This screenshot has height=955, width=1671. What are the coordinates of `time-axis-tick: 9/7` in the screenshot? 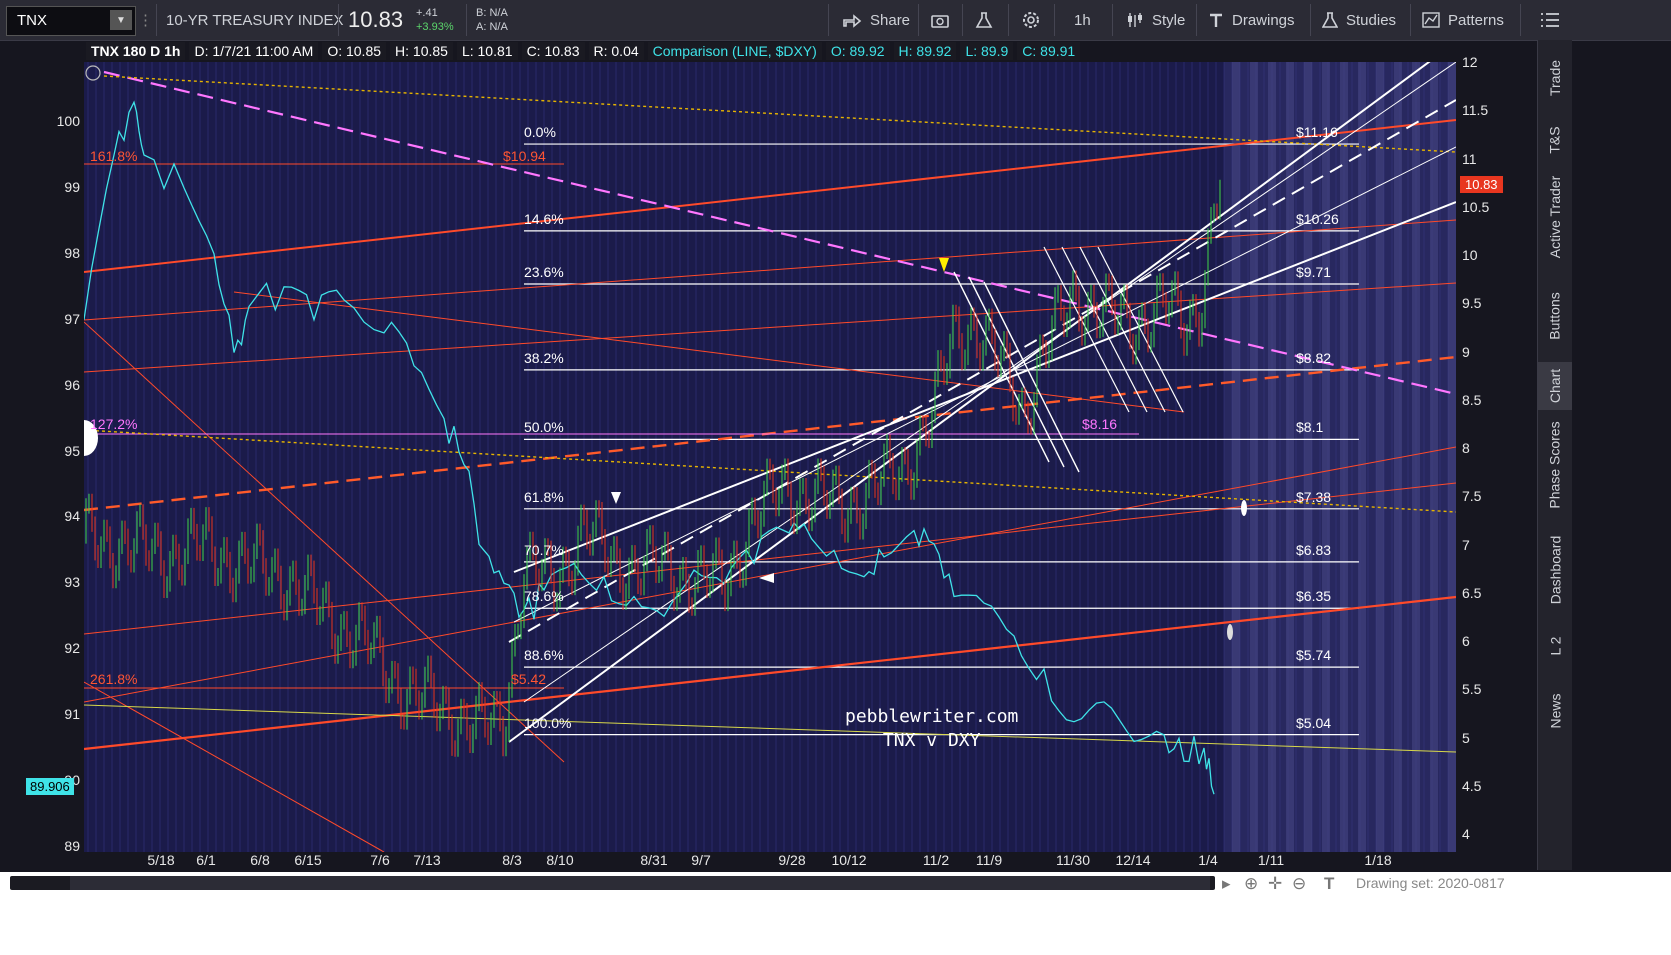 It's located at (701, 860).